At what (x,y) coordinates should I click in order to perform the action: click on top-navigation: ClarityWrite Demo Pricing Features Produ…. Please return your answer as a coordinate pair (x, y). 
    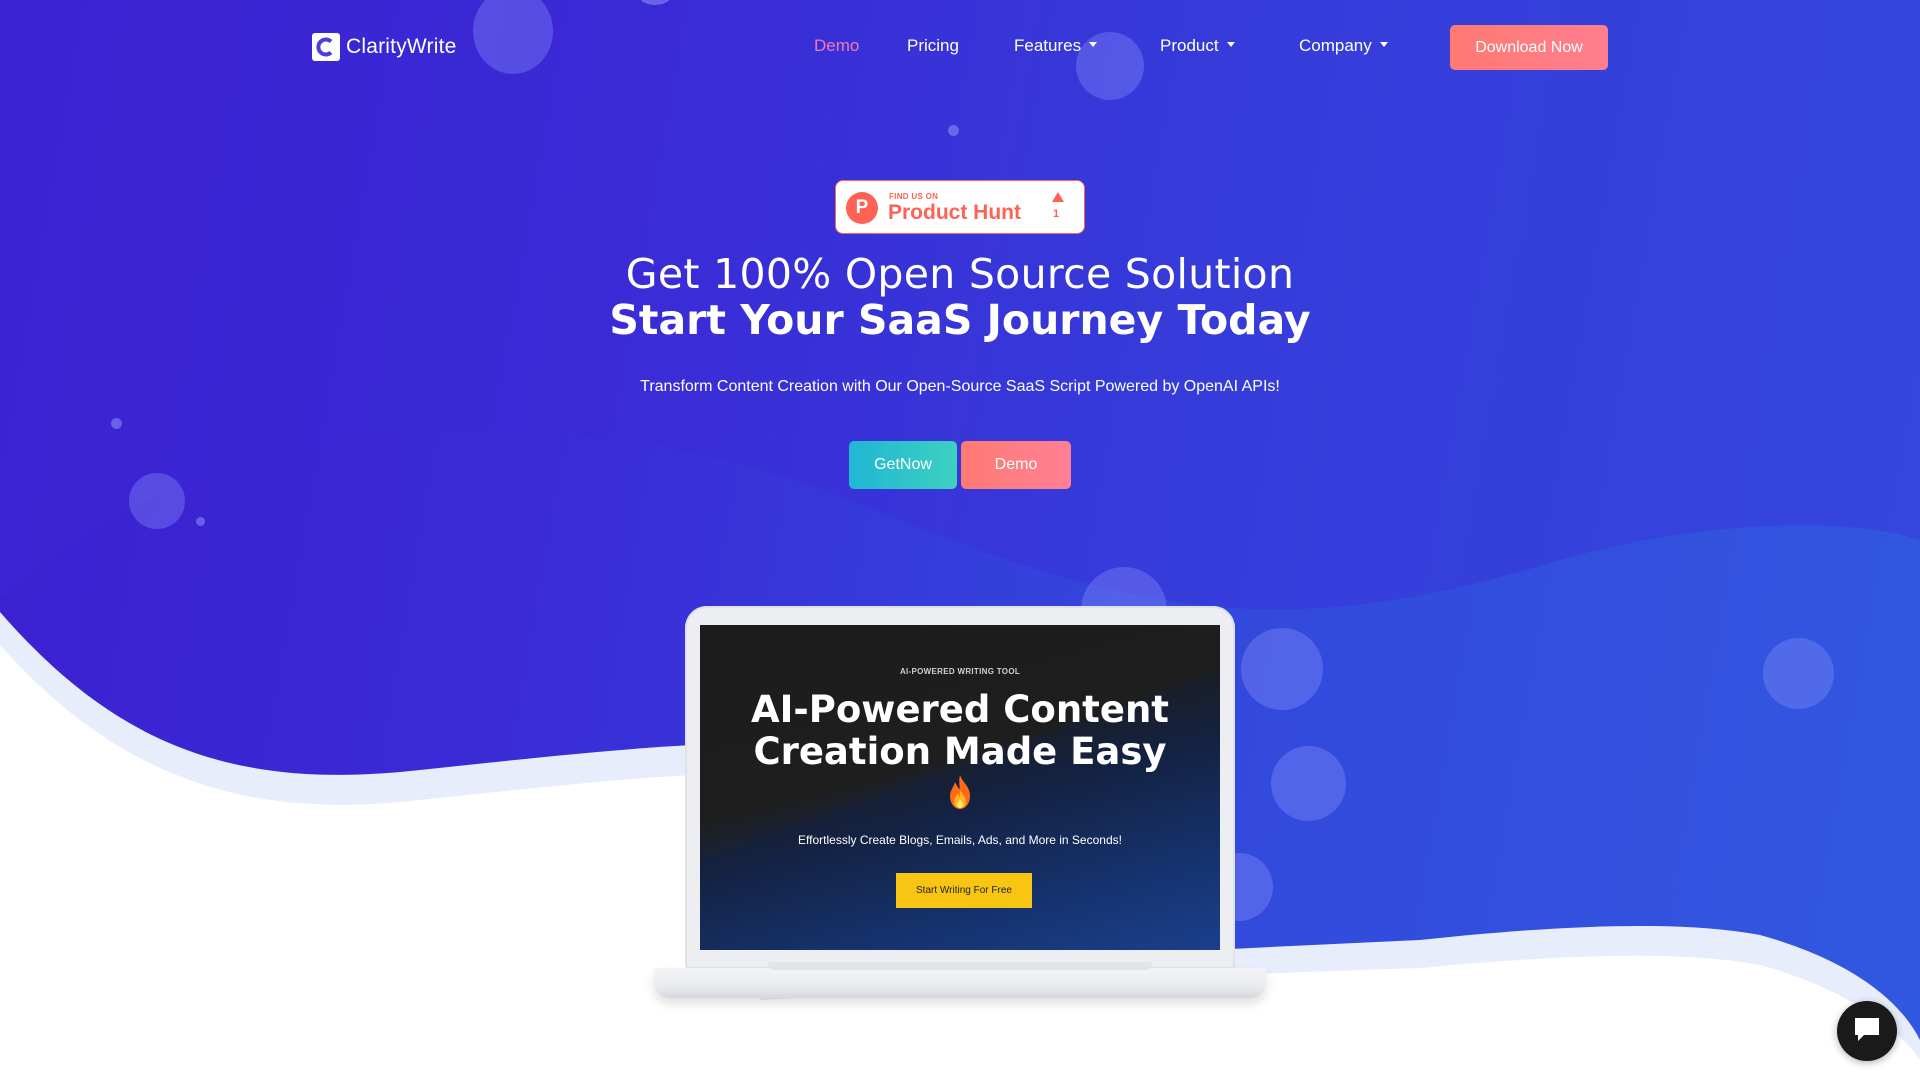
    Looking at the image, I should click on (960, 47).